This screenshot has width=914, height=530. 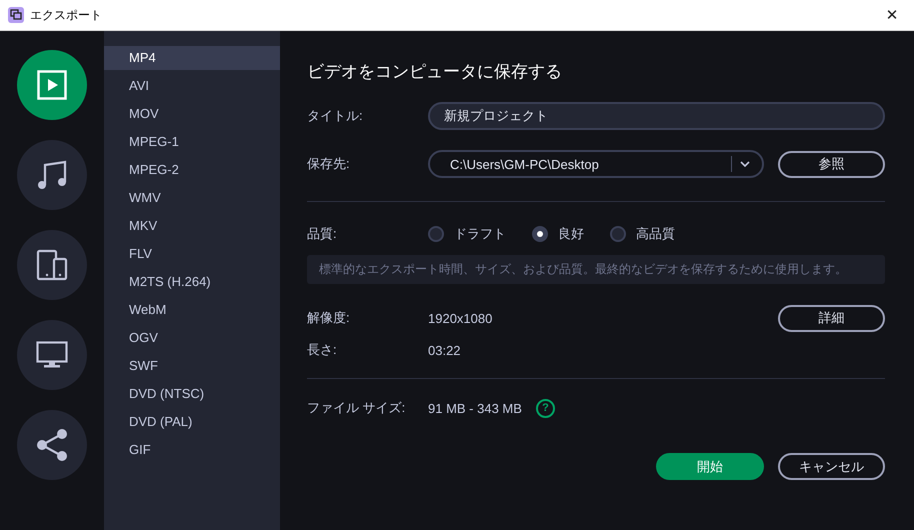 What do you see at coordinates (571, 234) in the screenshot?
I see `radio-label: 良好` at bounding box center [571, 234].